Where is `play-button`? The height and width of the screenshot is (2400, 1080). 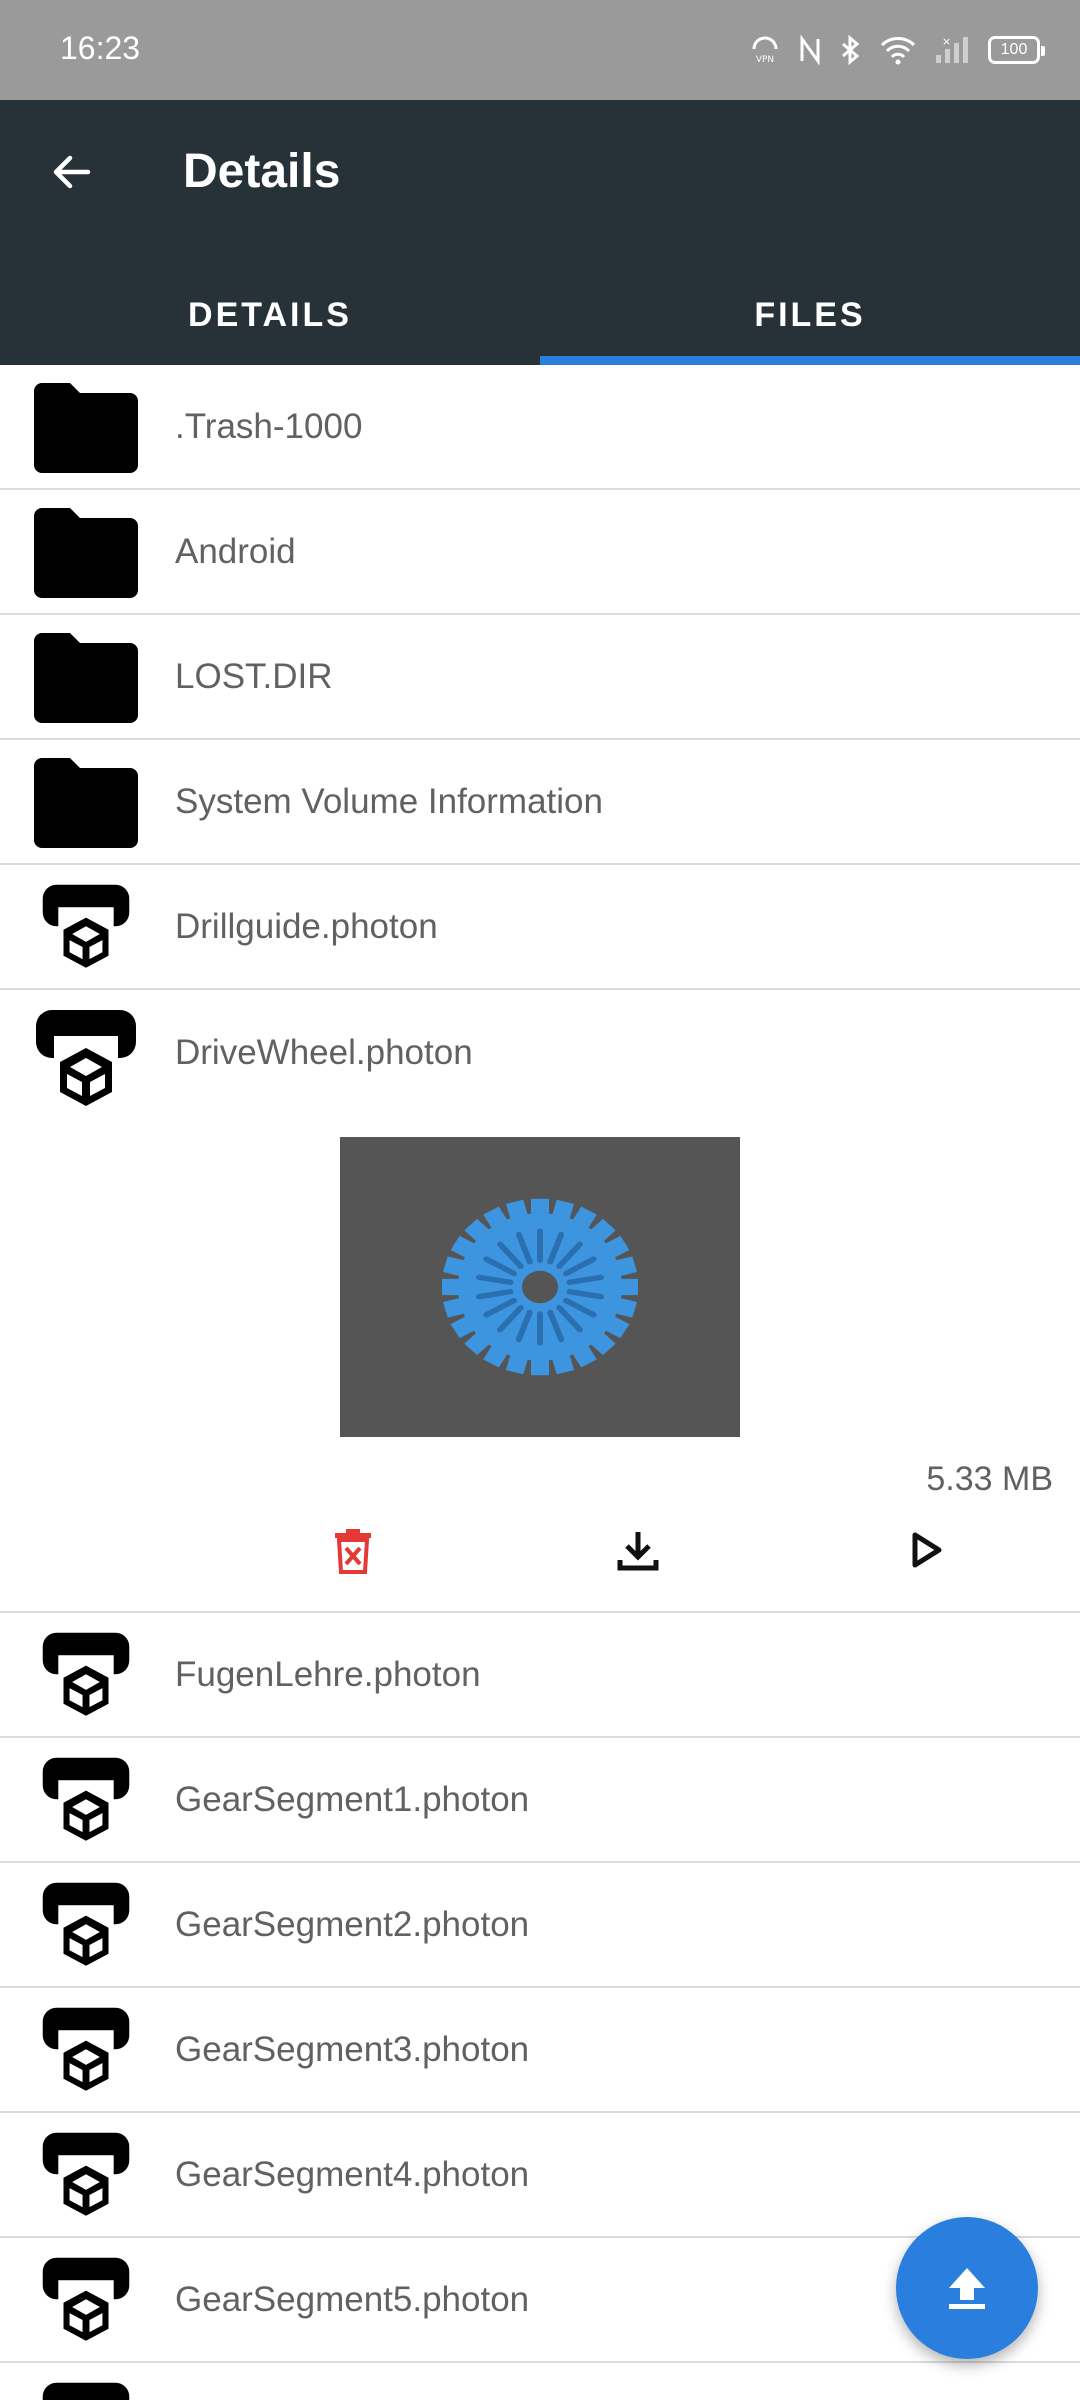
play-button is located at coordinates (927, 1550).